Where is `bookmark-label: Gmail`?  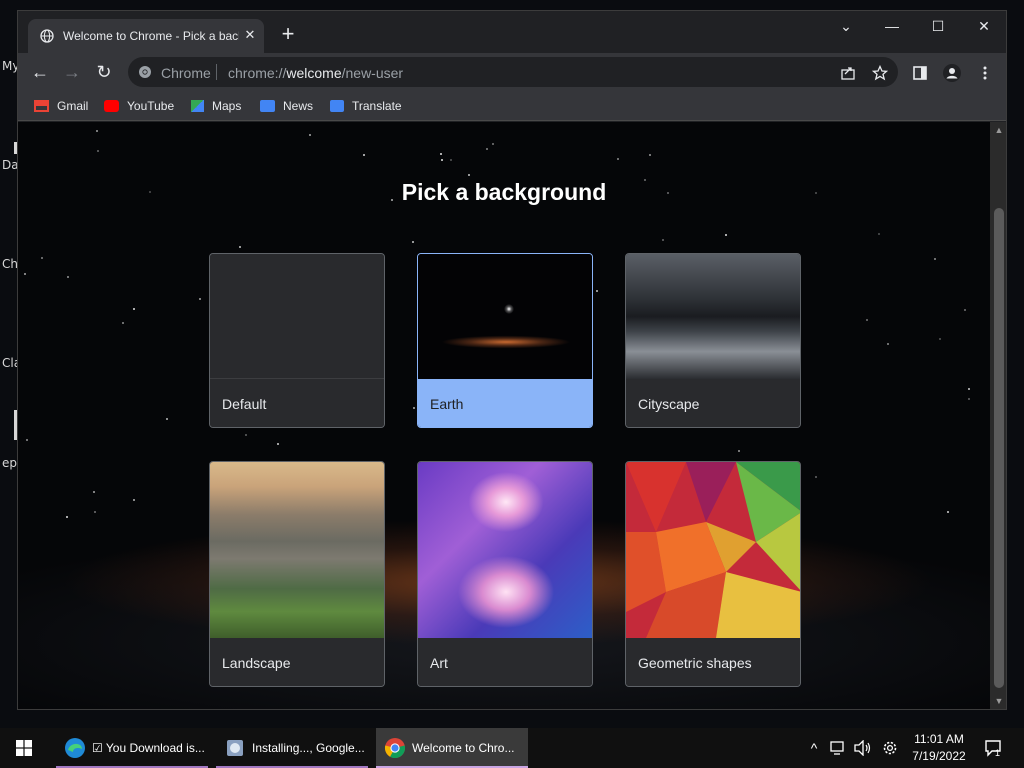
bookmark-label: Gmail is located at coordinates (73, 106).